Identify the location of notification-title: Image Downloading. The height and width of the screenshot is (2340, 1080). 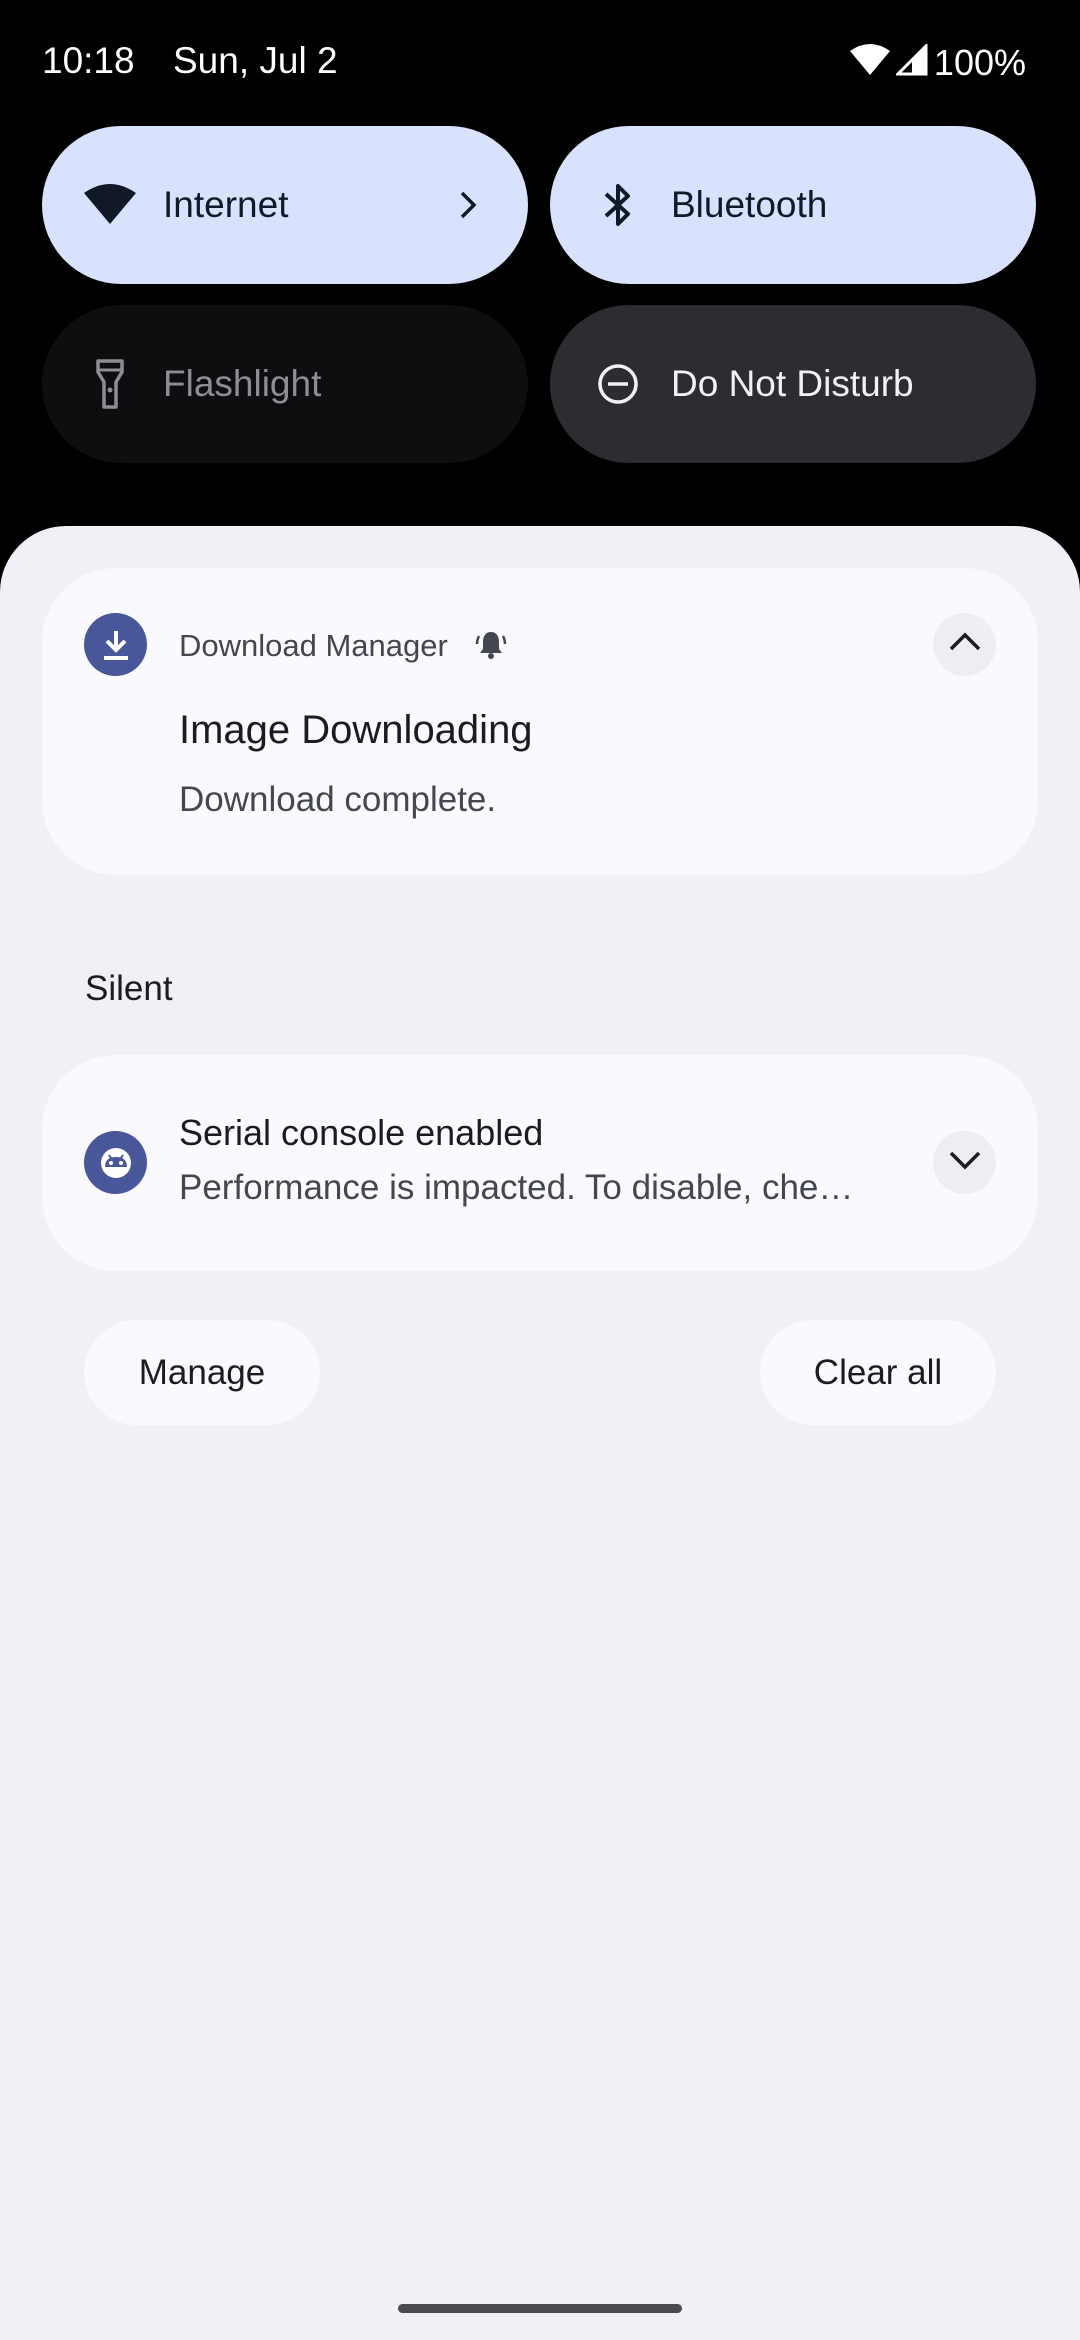
(356, 730).